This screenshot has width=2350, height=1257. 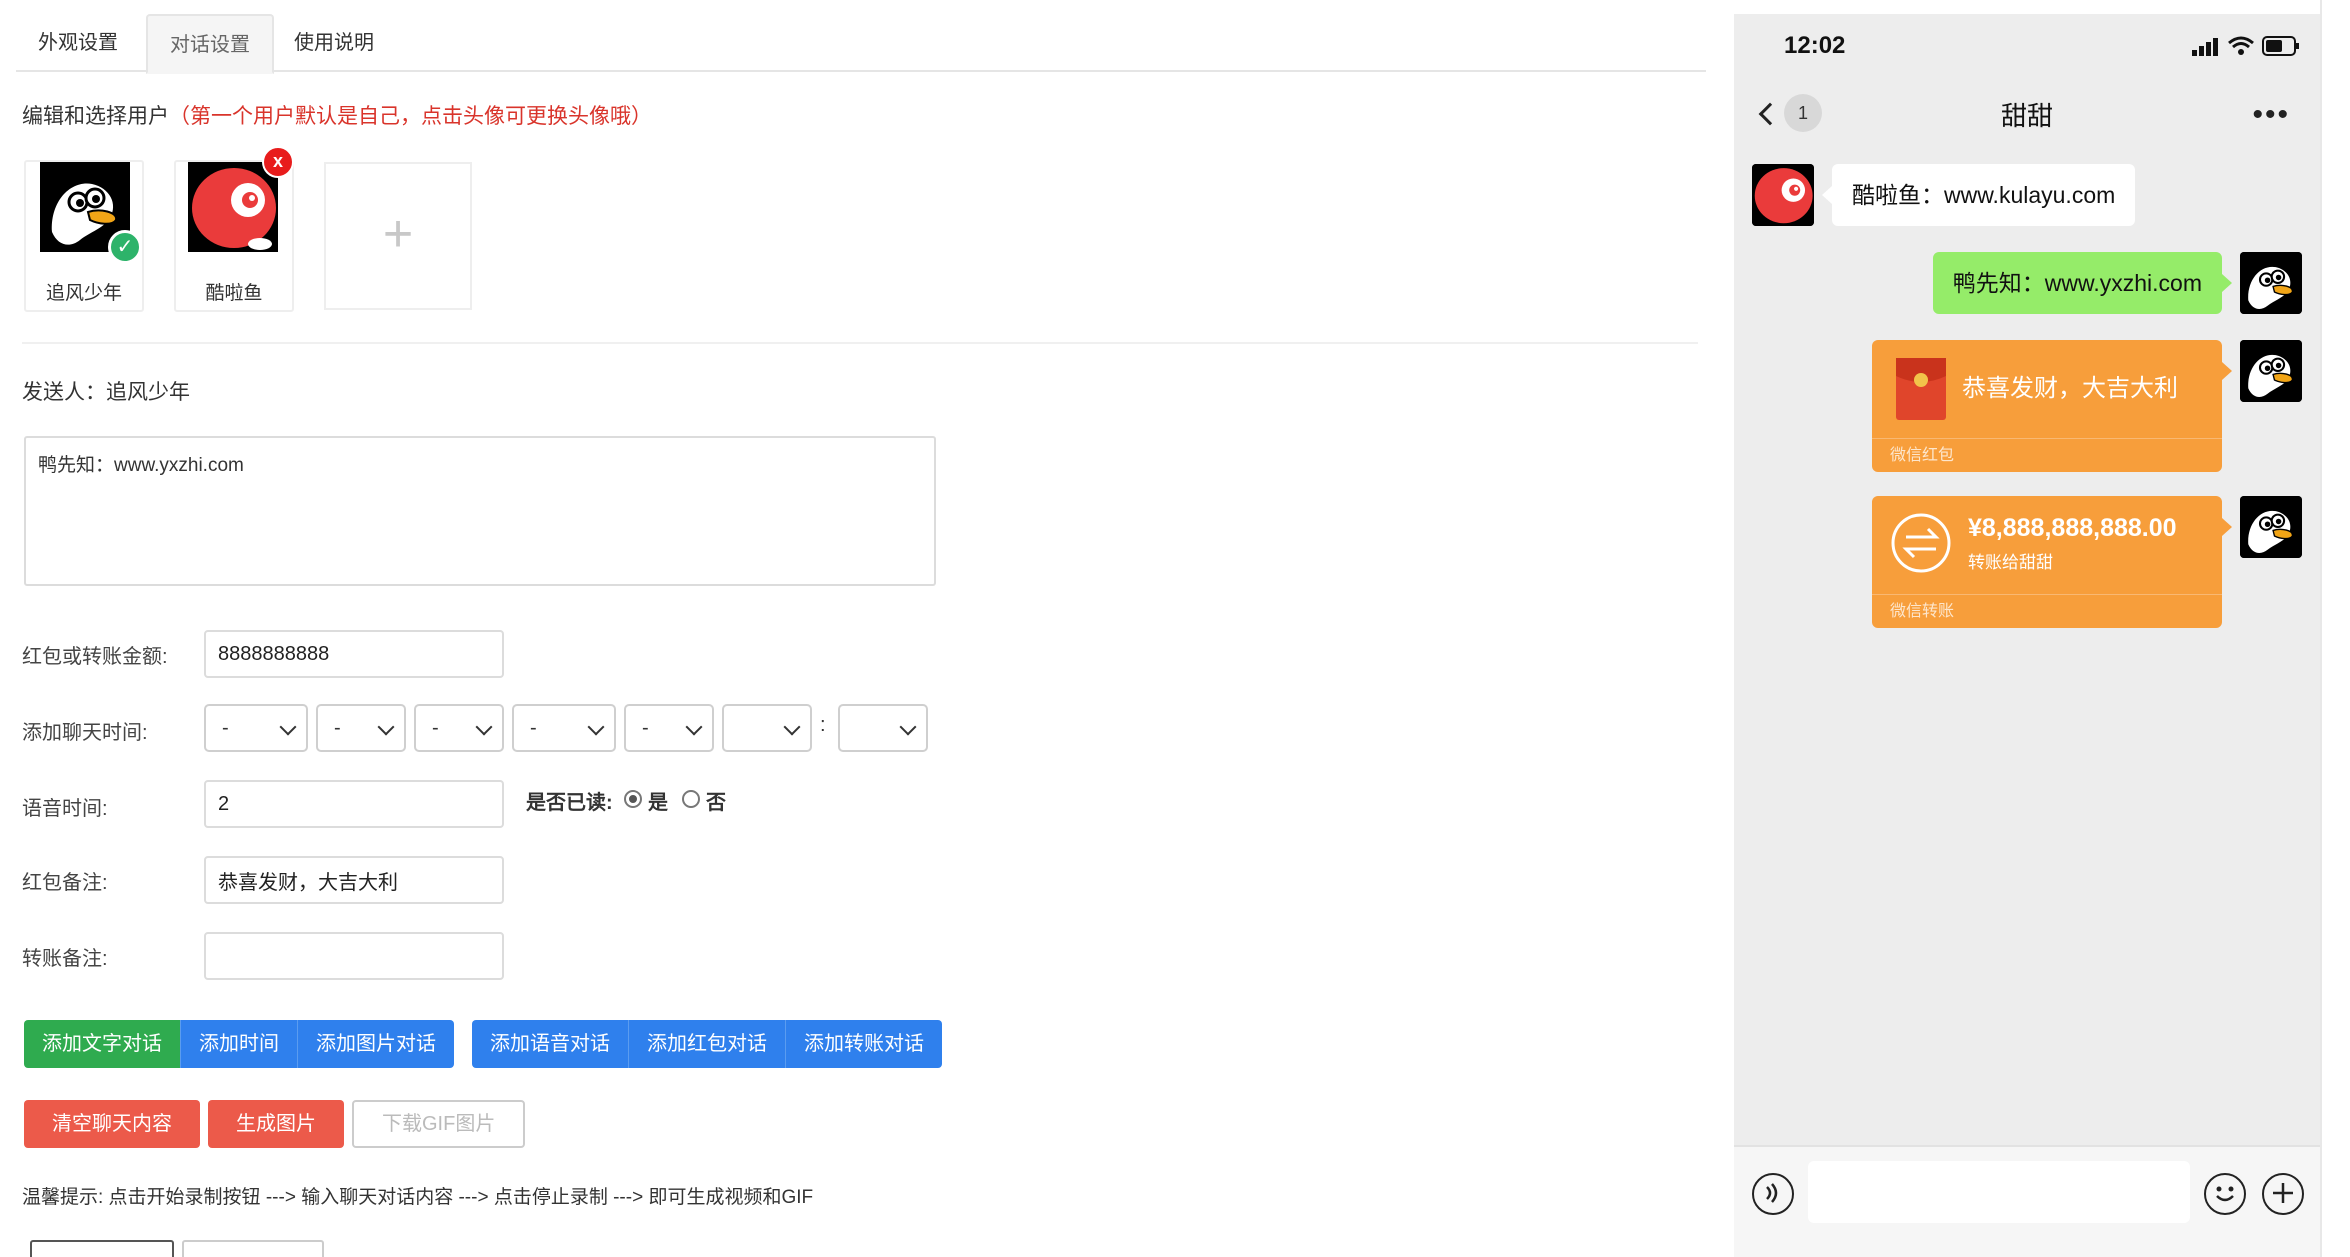 What do you see at coordinates (361, 728) in the screenshot?
I see `time-select-month: -` at bounding box center [361, 728].